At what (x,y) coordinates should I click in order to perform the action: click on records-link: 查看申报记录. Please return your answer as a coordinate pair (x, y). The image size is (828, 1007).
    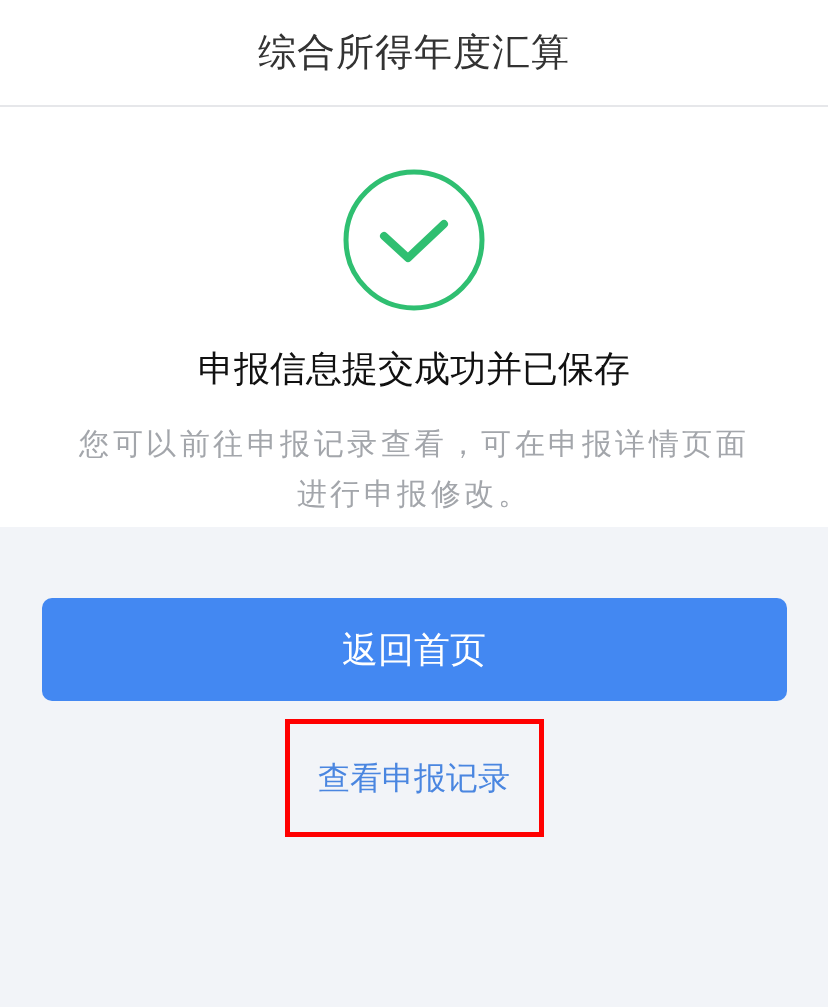
    Looking at the image, I should click on (414, 778).